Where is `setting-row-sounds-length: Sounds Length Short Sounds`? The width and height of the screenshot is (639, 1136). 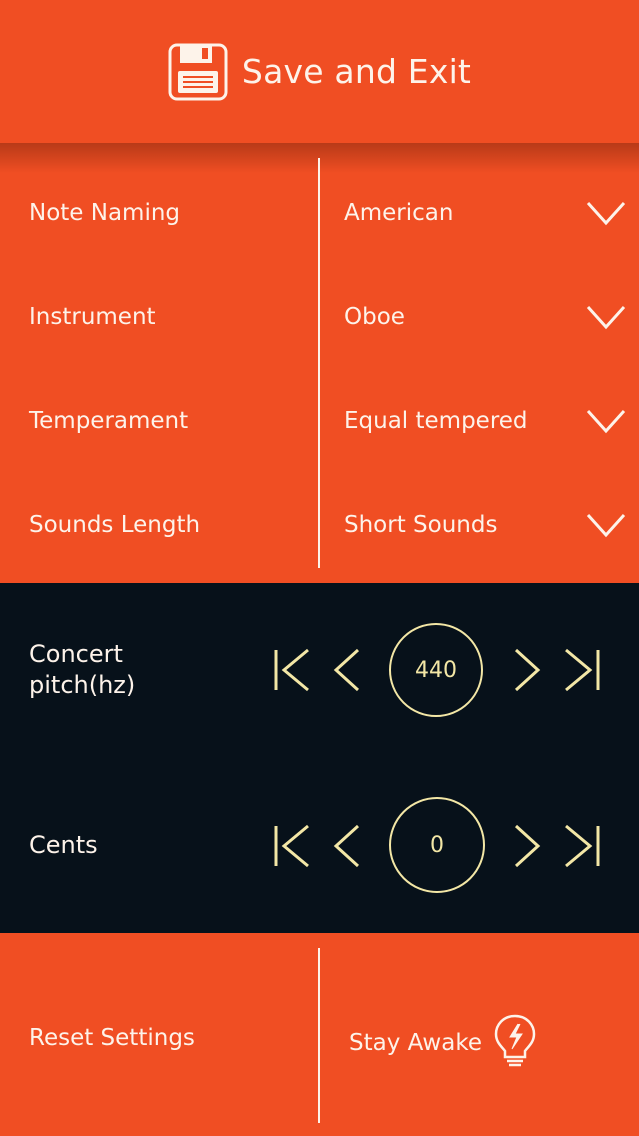 setting-row-sounds-length: Sounds Length Short Sounds is located at coordinates (319, 525).